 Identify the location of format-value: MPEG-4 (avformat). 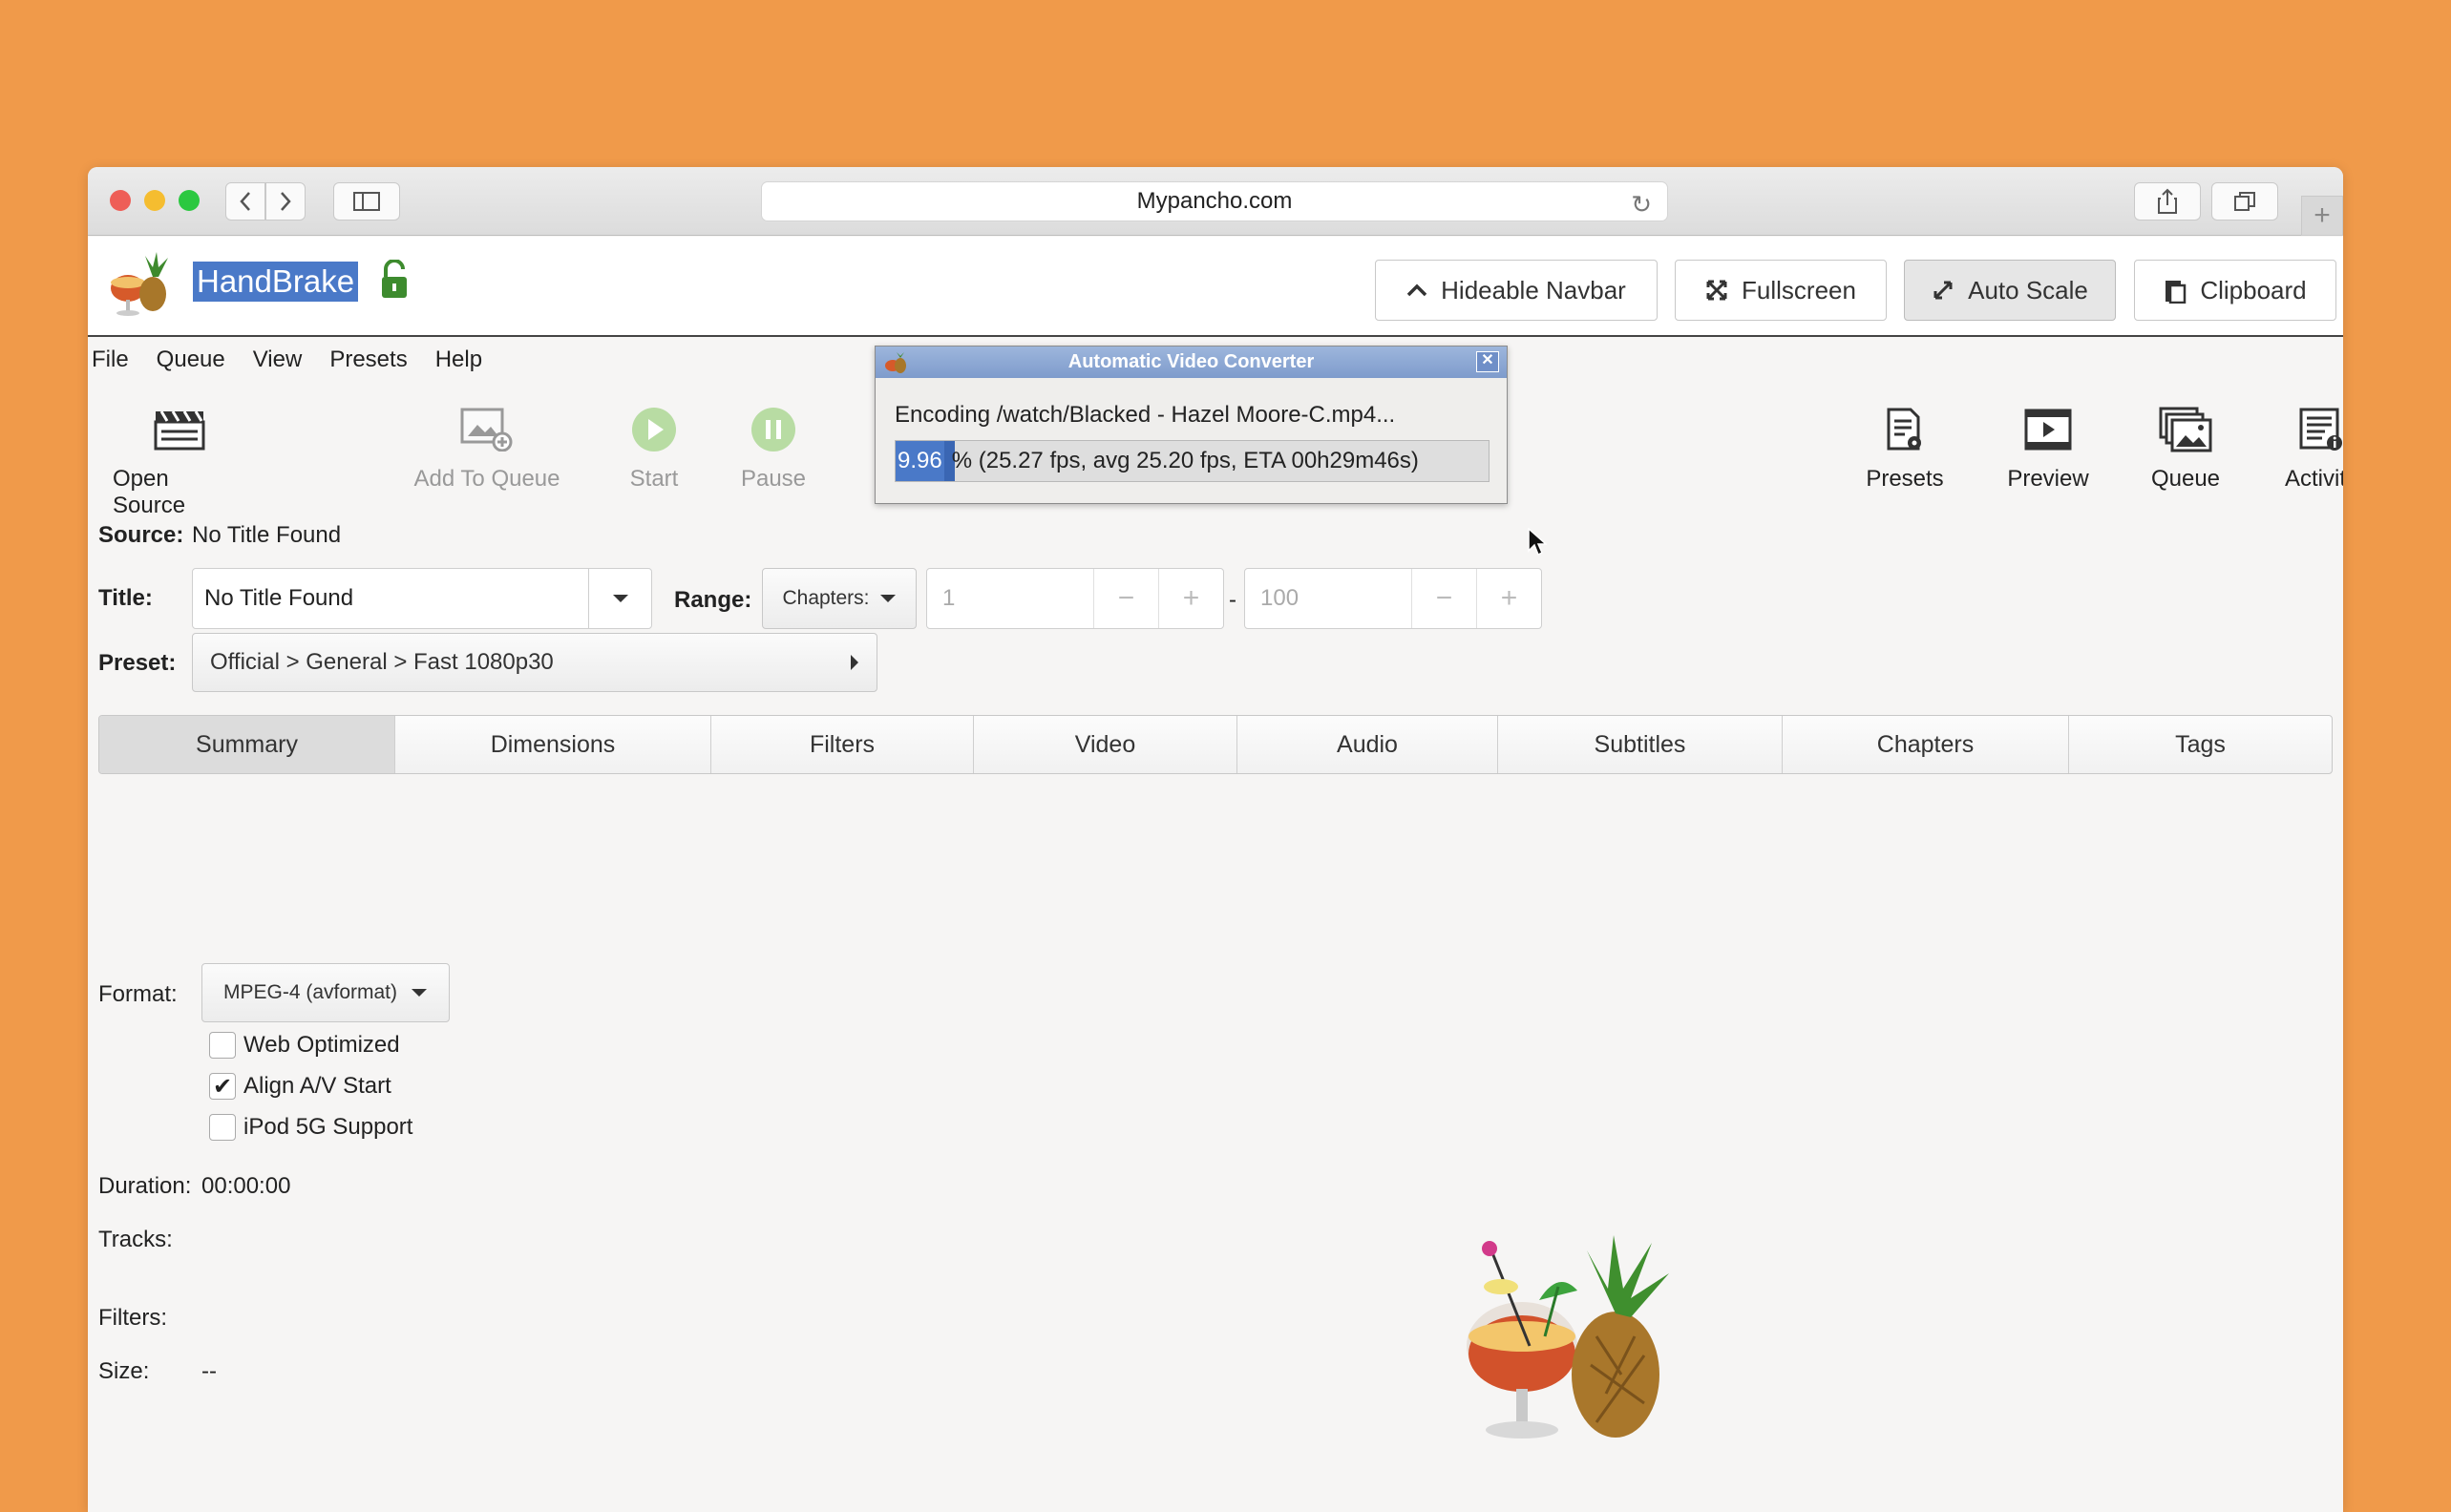
(310, 992).